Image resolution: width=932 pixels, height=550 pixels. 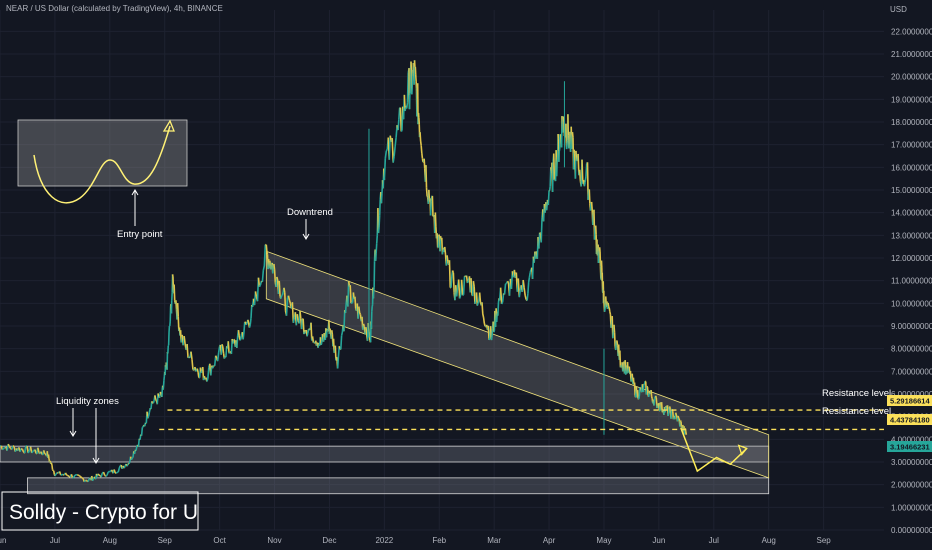 I want to click on y-tick-label: 2.00000000, so click(x=911, y=485).